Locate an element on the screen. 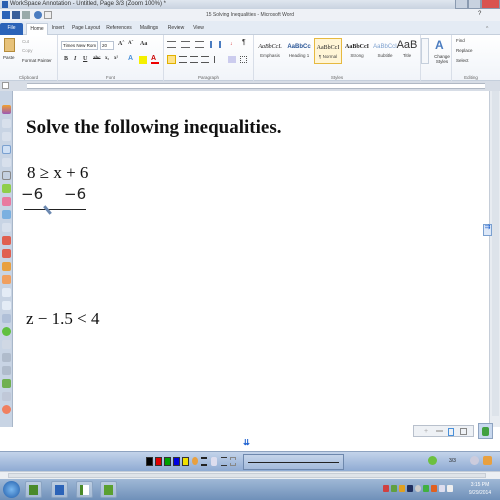  forward-icon is located at coordinates (6, 344).